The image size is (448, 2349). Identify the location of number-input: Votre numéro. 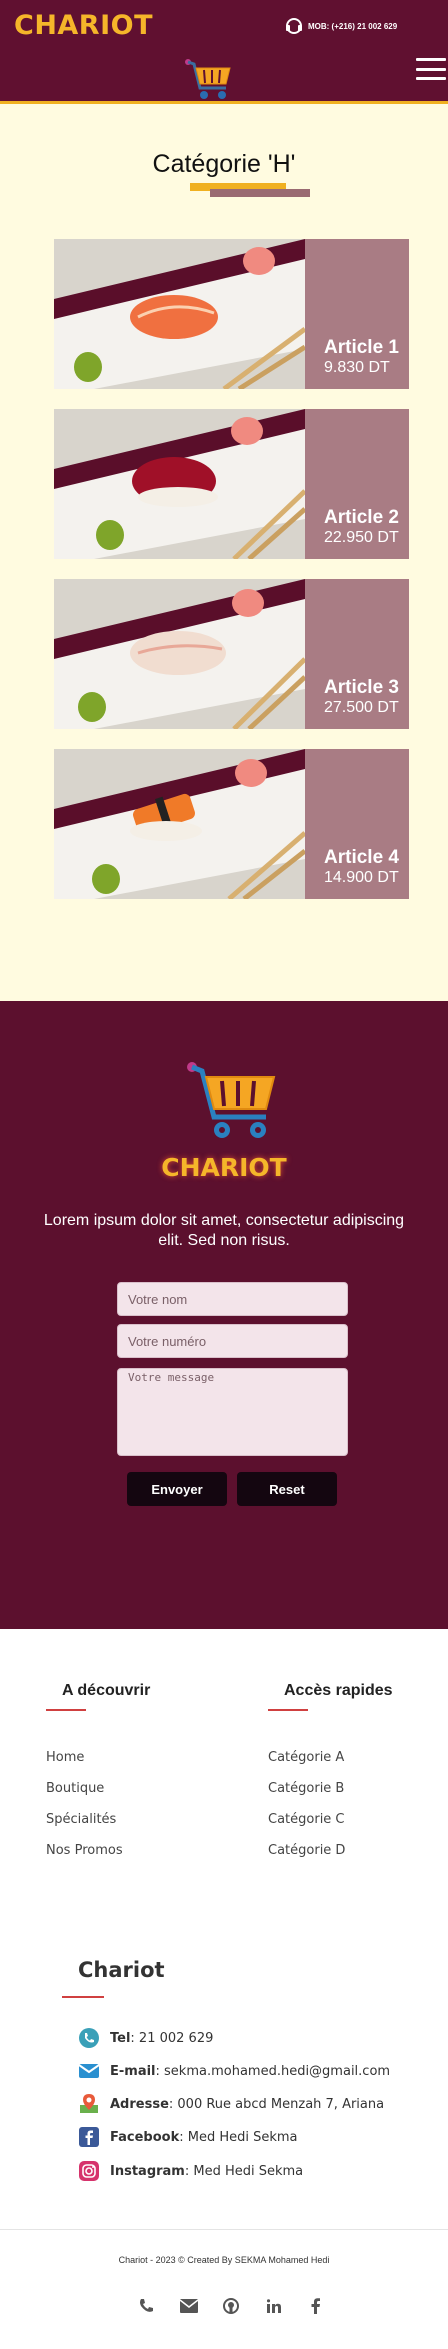
(232, 1341).